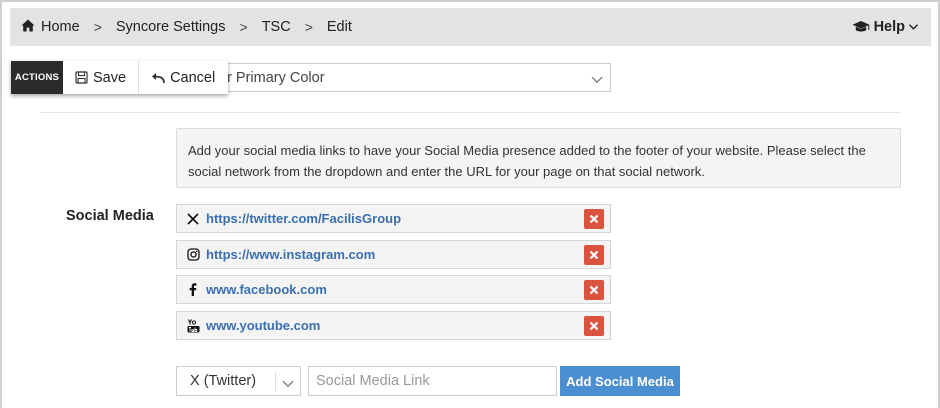 The width and height of the screenshot is (940, 408). Describe the element at coordinates (432, 381) in the screenshot. I see `social-media-link-input` at that location.